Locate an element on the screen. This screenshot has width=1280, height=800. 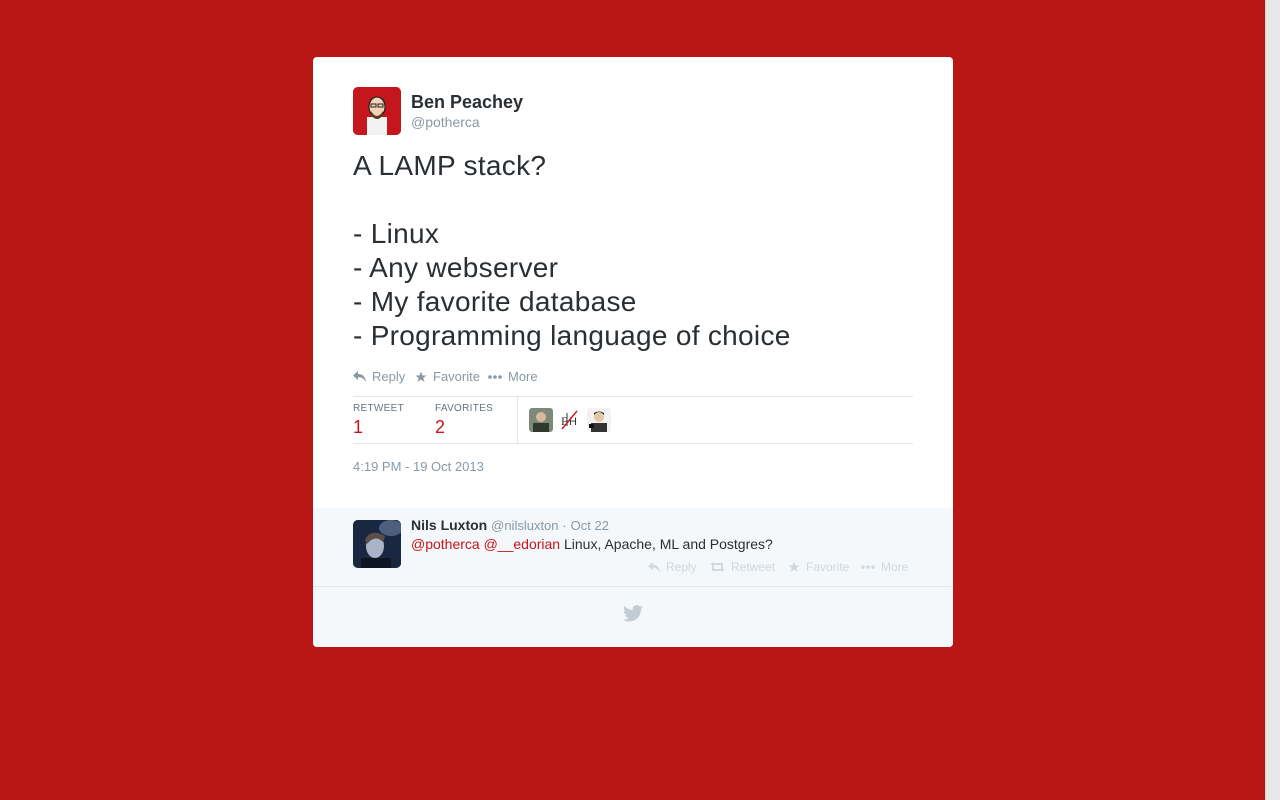
author-handle: @potherca is located at coordinates (445, 122).